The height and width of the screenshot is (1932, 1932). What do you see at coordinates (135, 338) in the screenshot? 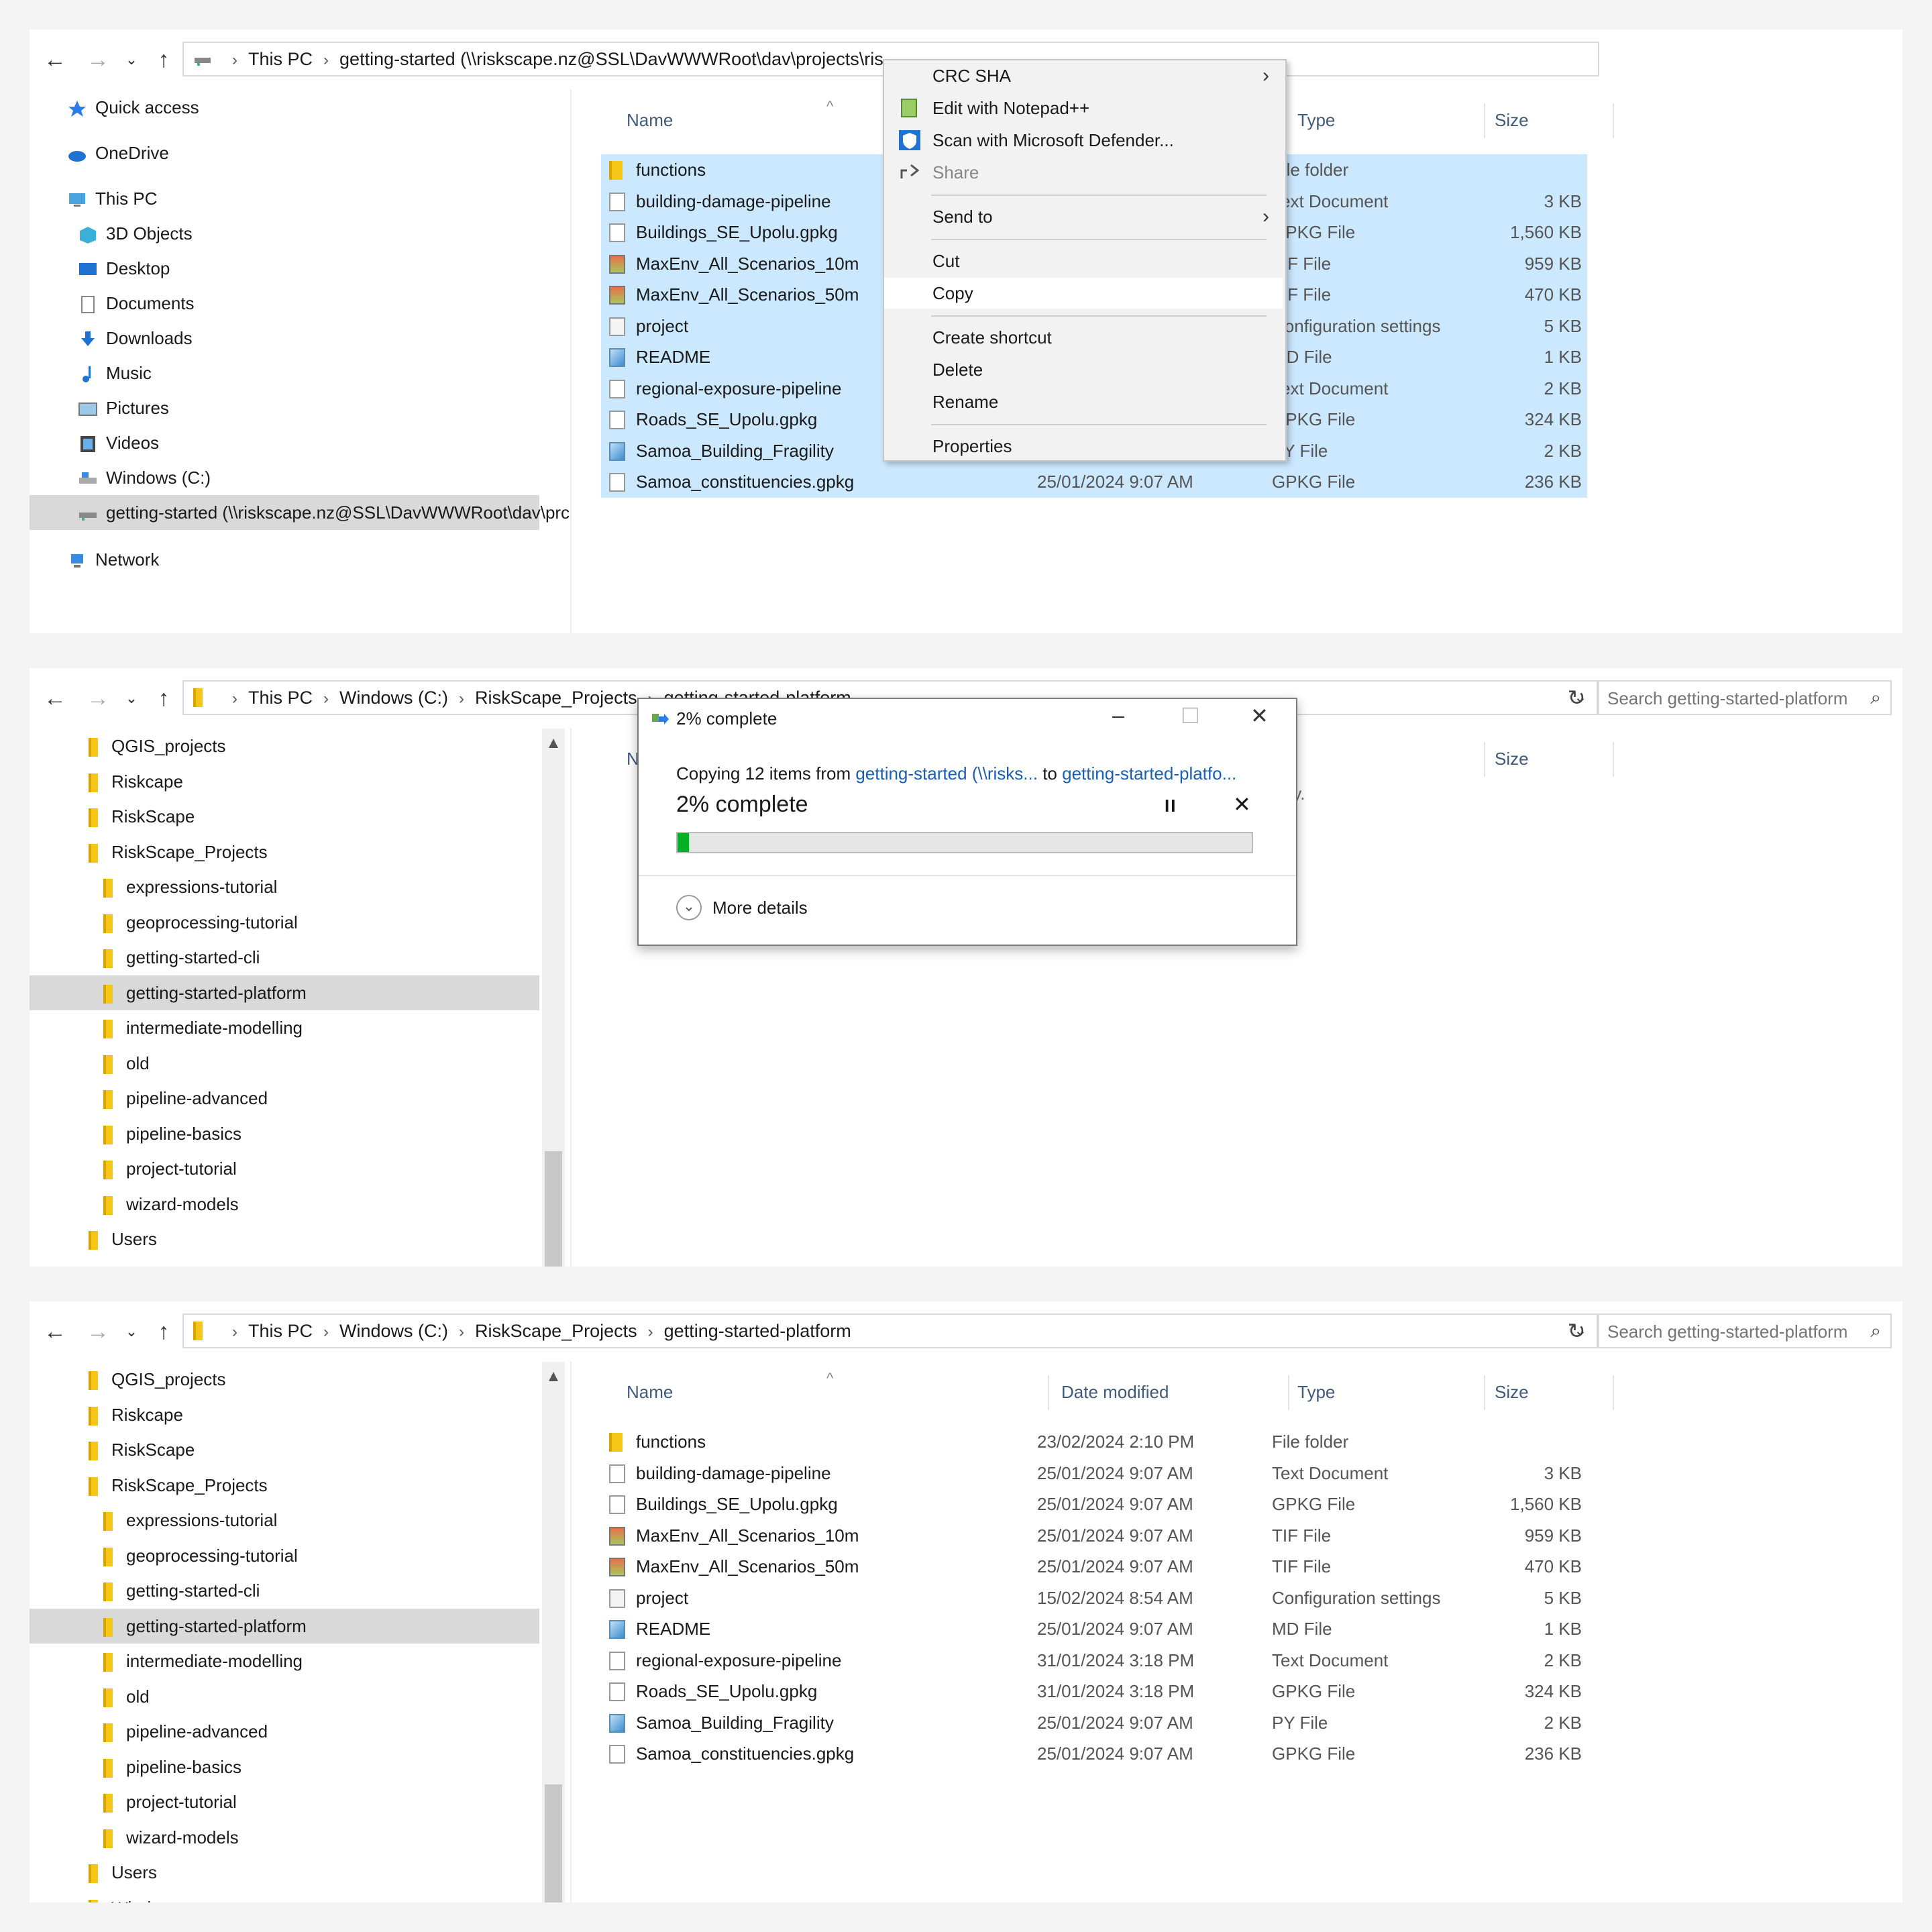
I see `nav-downloads: Downloads` at bounding box center [135, 338].